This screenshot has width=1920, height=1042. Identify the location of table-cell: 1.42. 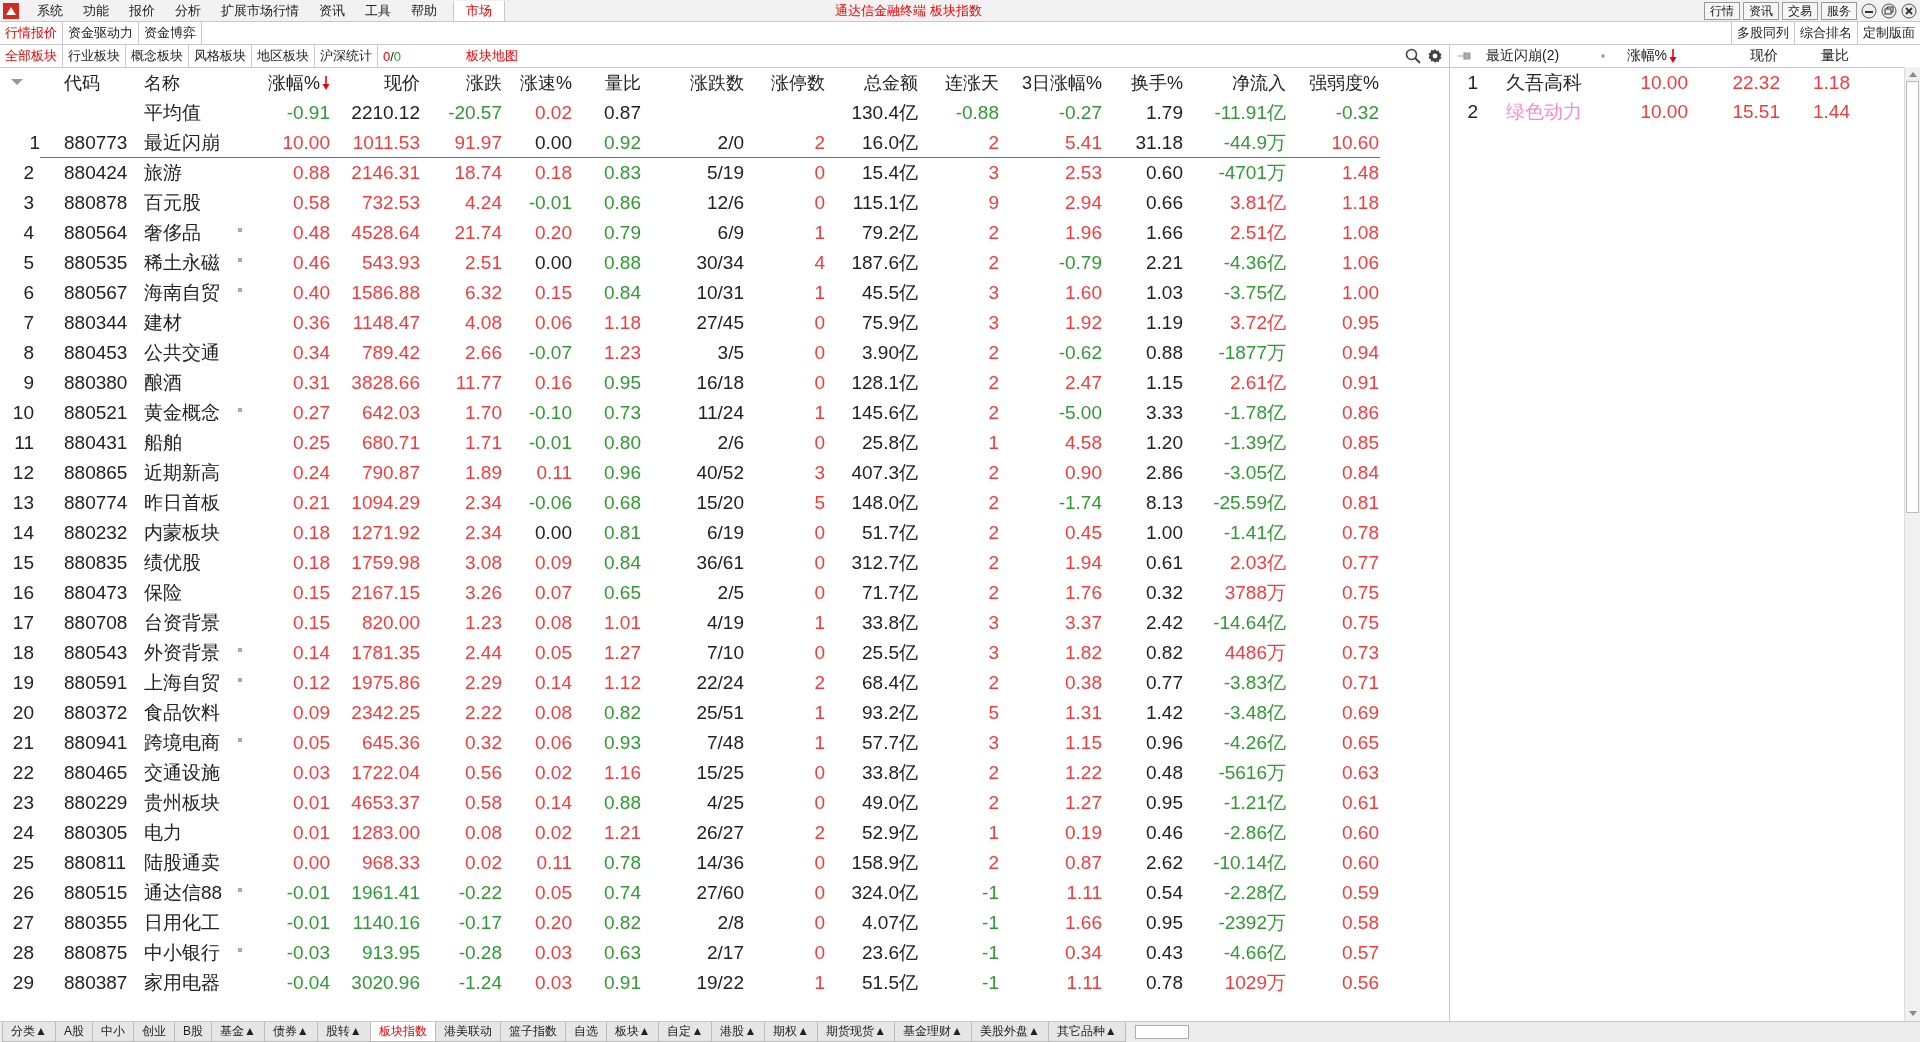
(1164, 712).